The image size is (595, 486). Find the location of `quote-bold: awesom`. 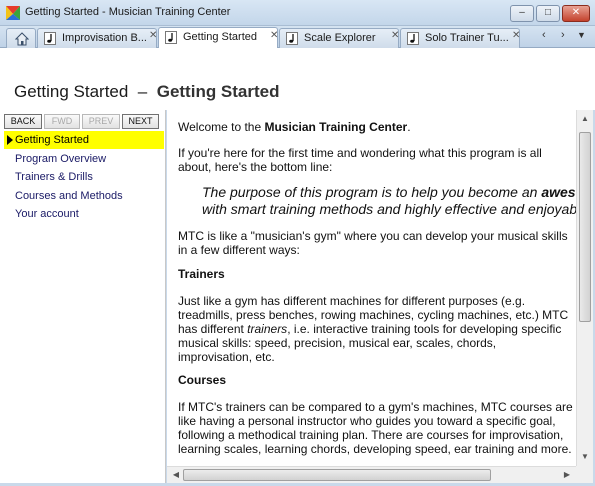

quote-bold: awesom is located at coordinates (558, 192).